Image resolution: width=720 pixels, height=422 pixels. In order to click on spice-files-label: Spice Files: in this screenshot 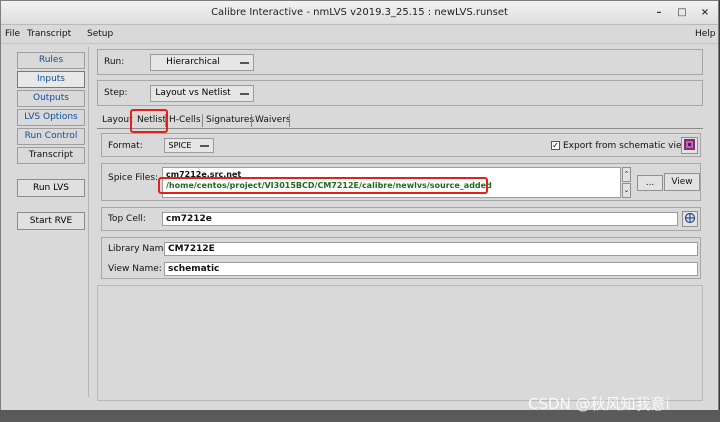, I will do `click(133, 178)`.